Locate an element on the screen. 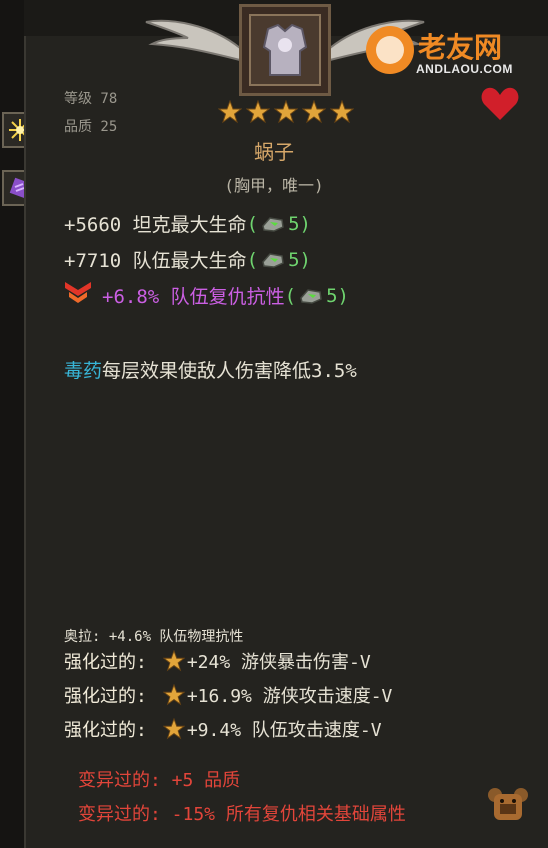 The width and height of the screenshot is (548, 848). effect-text: 每层效果使敌人伤害降低3.5% is located at coordinates (229, 371).